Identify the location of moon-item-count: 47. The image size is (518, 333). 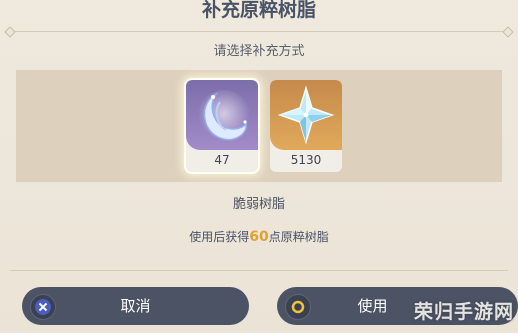
(222, 160).